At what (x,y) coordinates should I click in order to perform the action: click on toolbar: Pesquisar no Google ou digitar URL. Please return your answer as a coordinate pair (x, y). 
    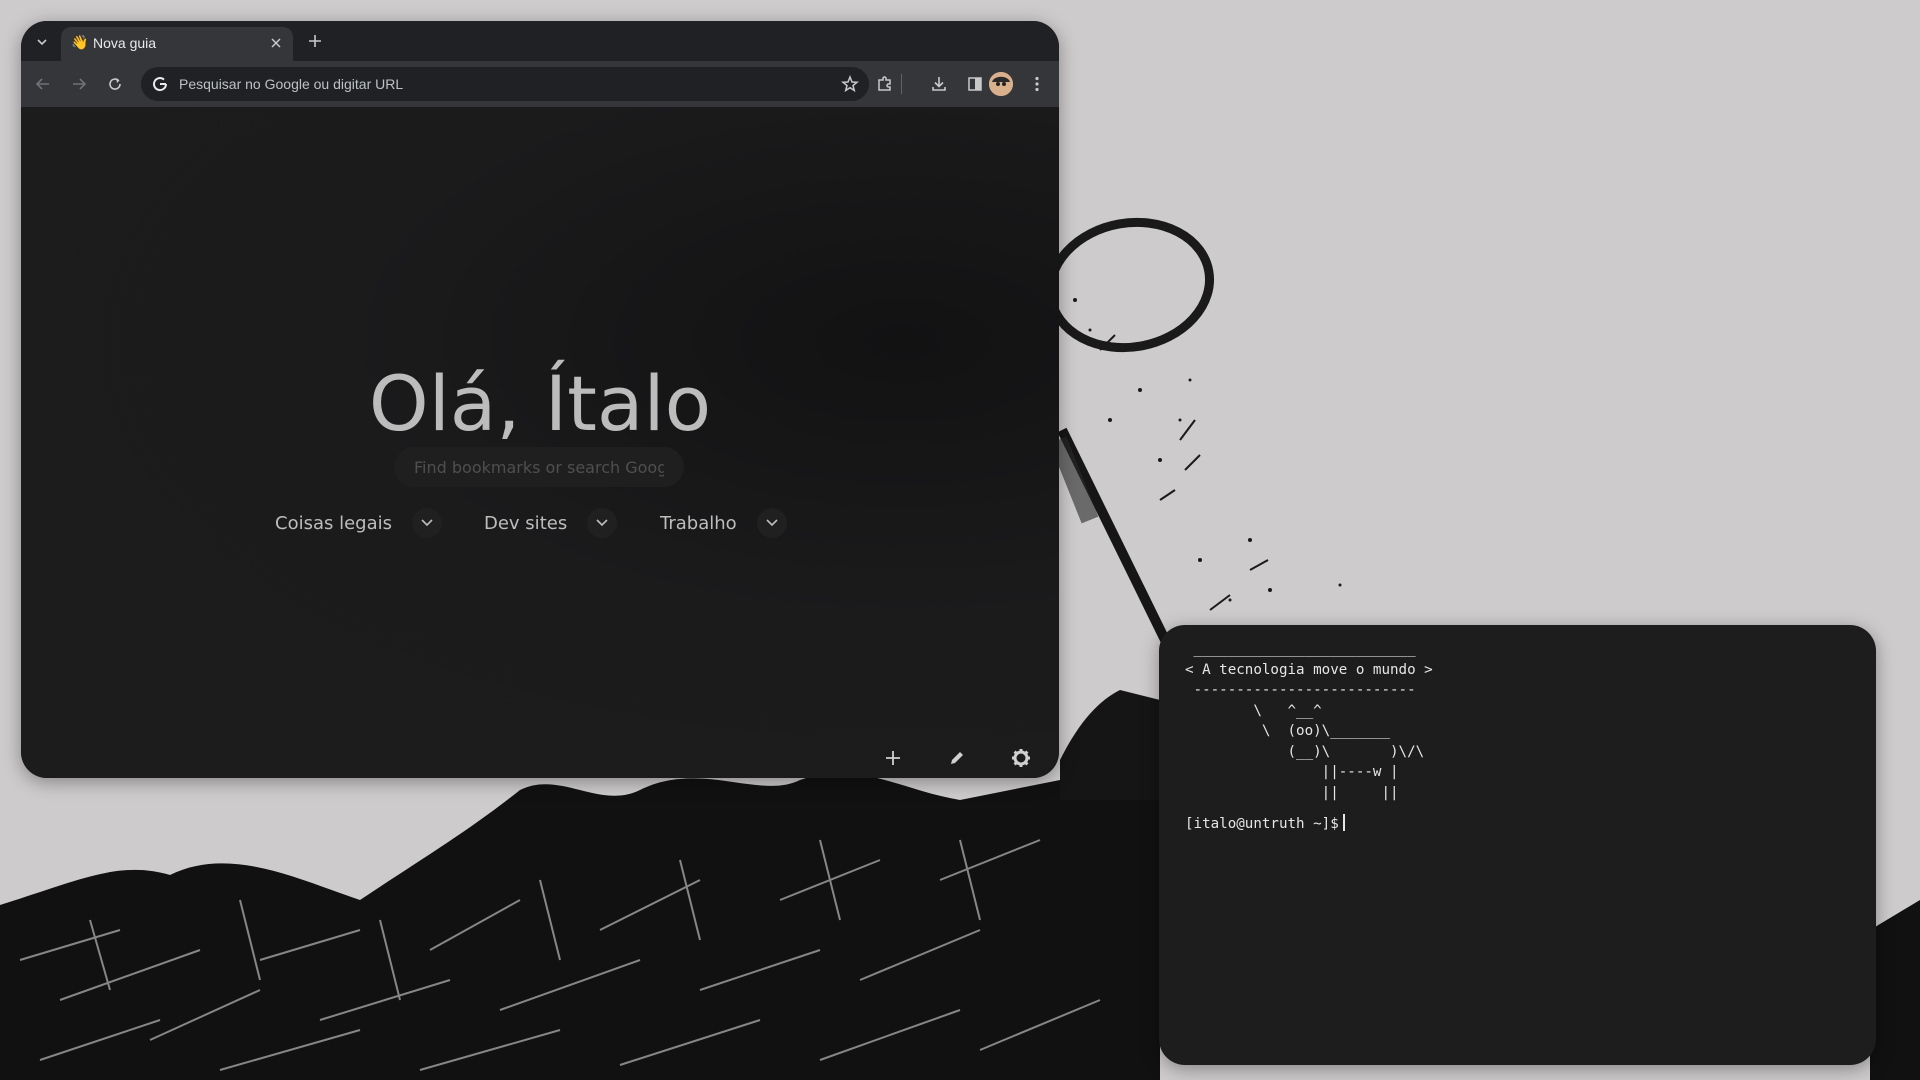
    Looking at the image, I should click on (540, 84).